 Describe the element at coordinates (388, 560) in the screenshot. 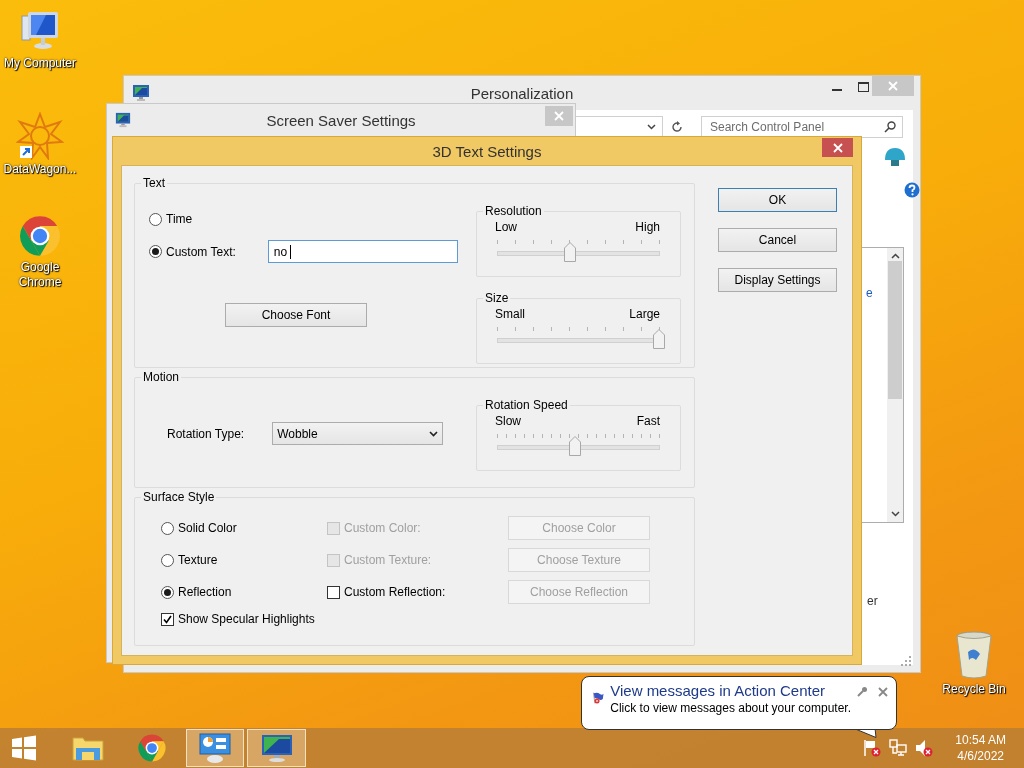

I see `checkbox-label: Custom Texture:` at that location.